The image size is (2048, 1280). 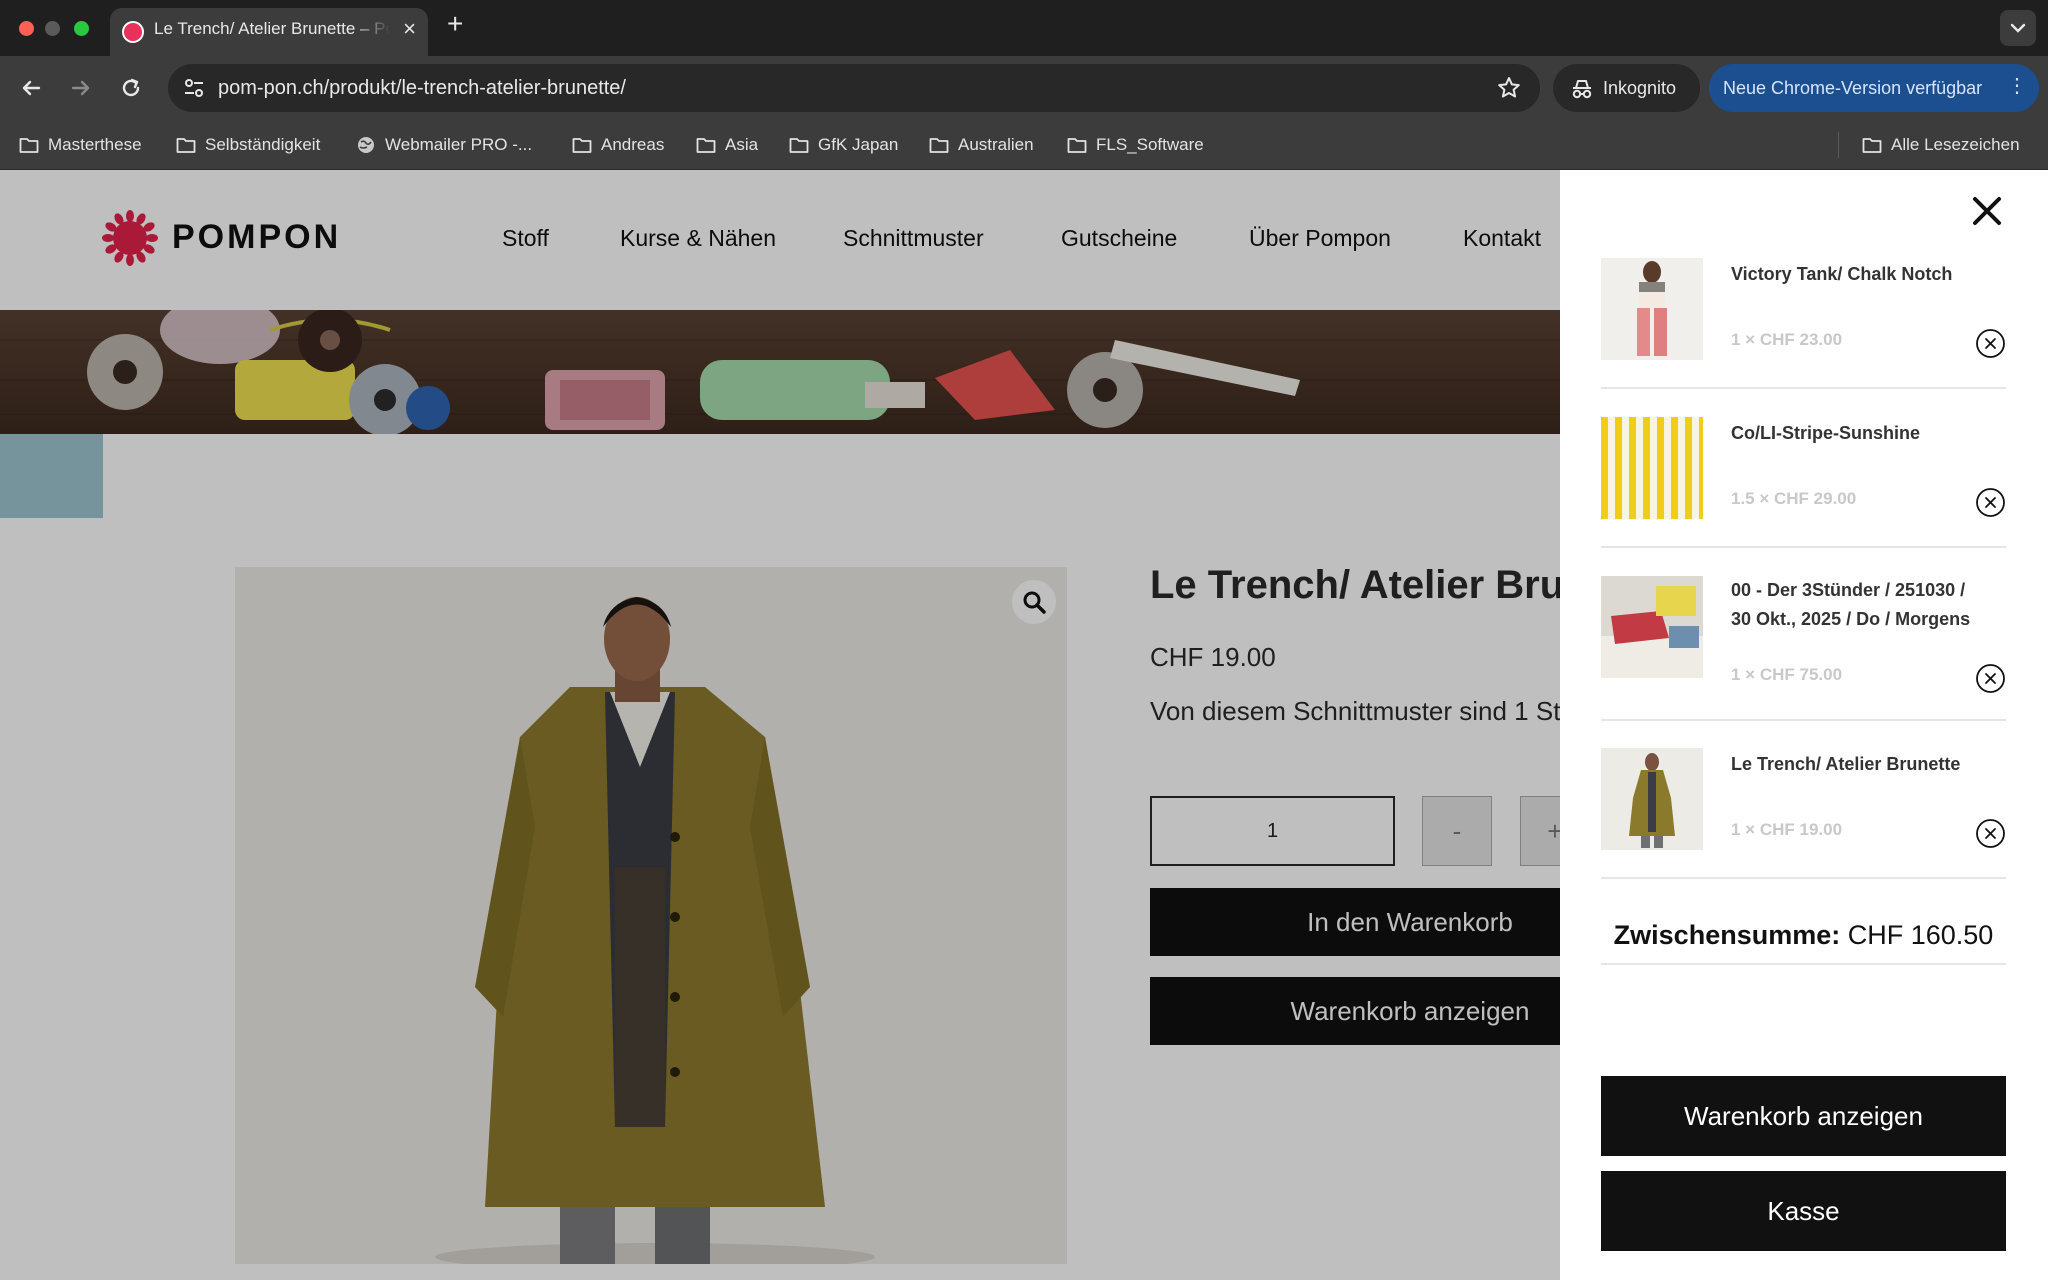 What do you see at coordinates (1787, 829) in the screenshot?
I see `cart-item-qty-price: 1 × CHF 19.00` at bounding box center [1787, 829].